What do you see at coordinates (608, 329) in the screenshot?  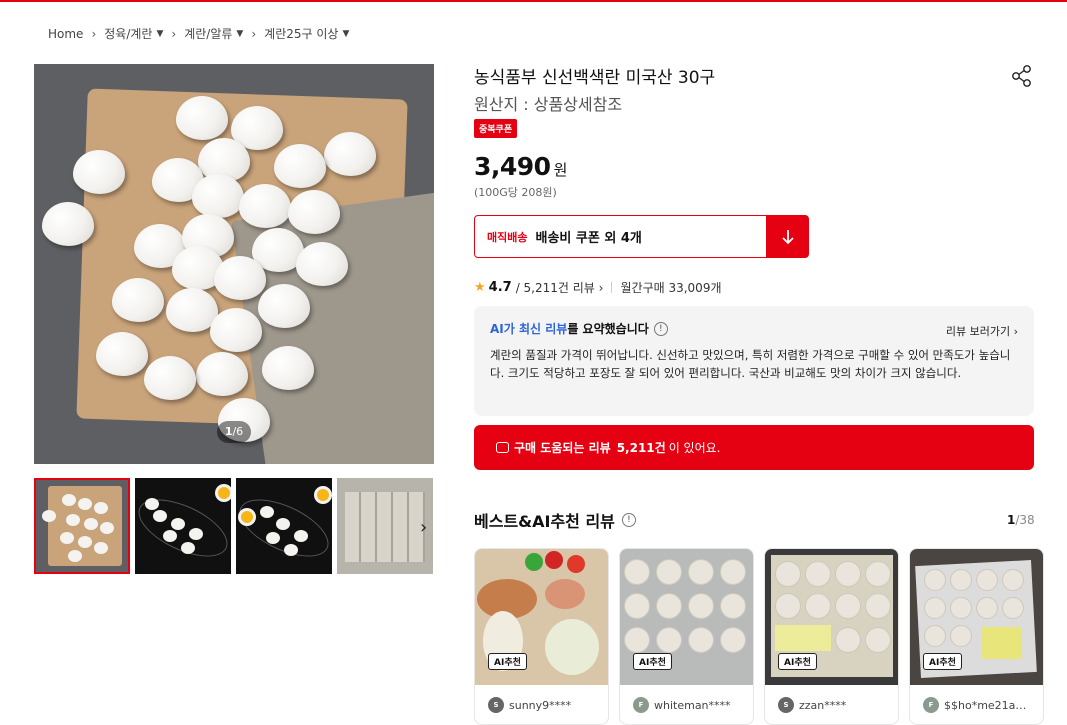 I see `ai-summary-heading-rest: 를 요약했습니다` at bounding box center [608, 329].